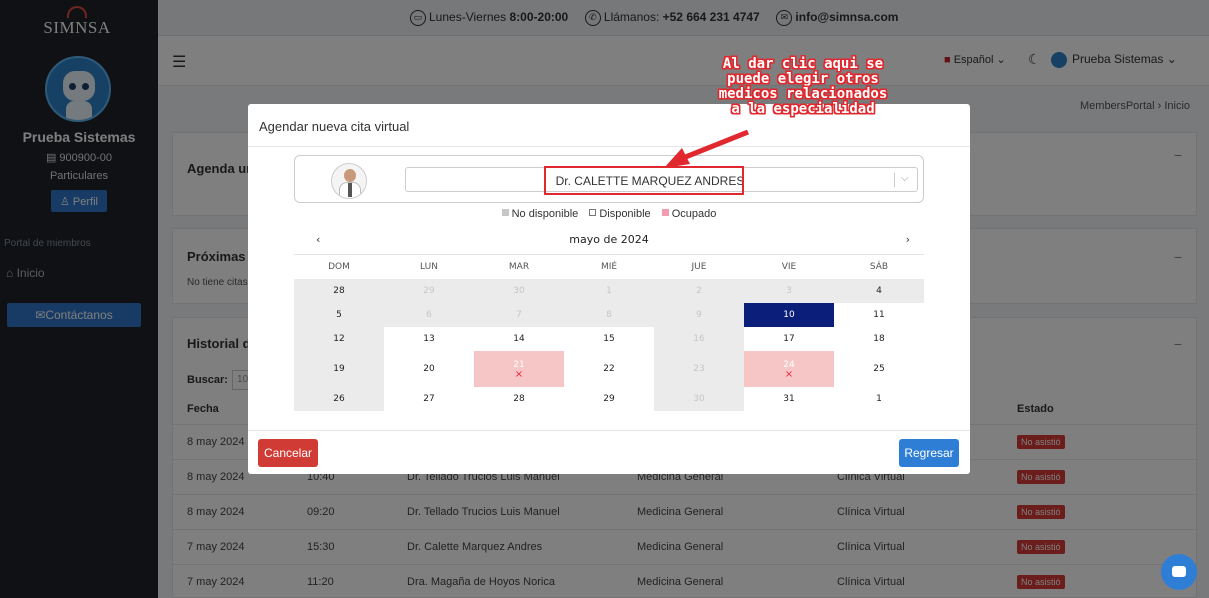 The width and height of the screenshot is (1209, 598). I want to click on calendar-day-busy: 21 ×, so click(519, 369).